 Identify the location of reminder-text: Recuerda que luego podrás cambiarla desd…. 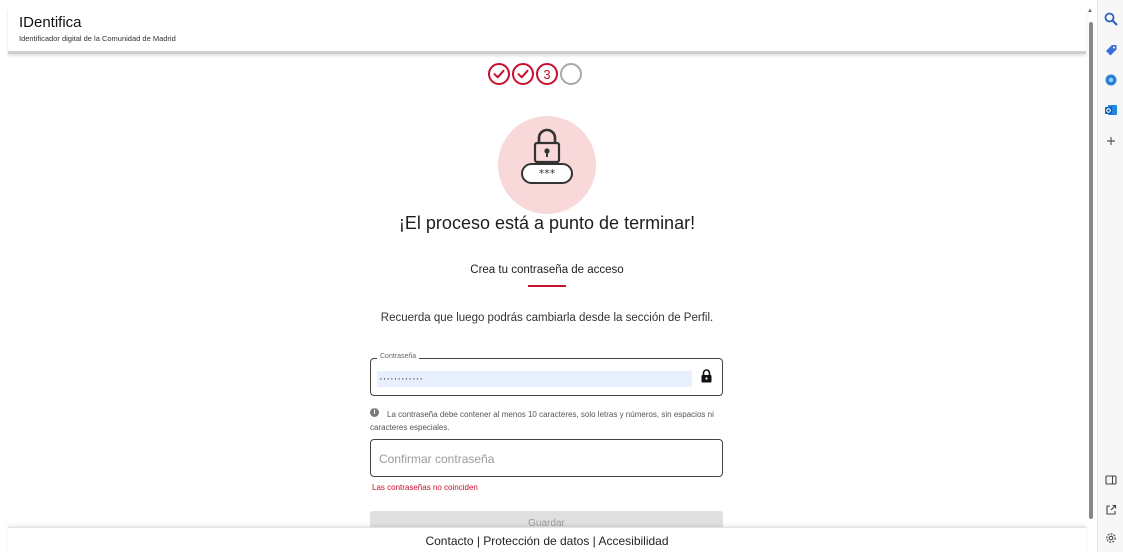
(547, 318).